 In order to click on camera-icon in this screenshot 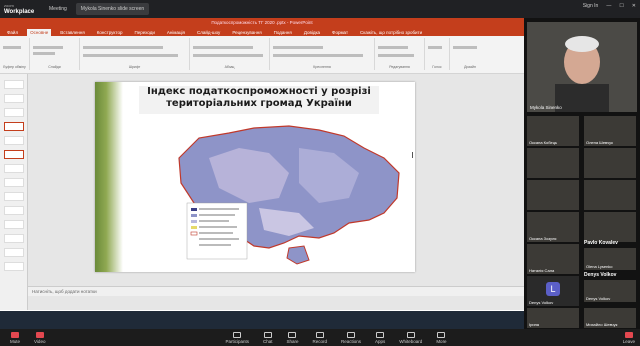, I will do `click(39, 334)`.